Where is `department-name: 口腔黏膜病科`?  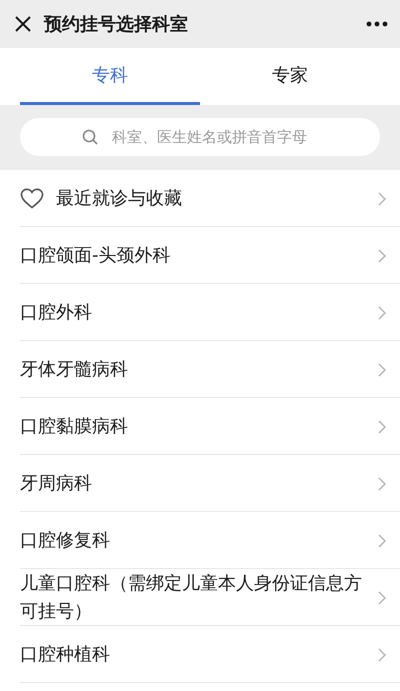 department-name: 口腔黏膜病科 is located at coordinates (74, 426).